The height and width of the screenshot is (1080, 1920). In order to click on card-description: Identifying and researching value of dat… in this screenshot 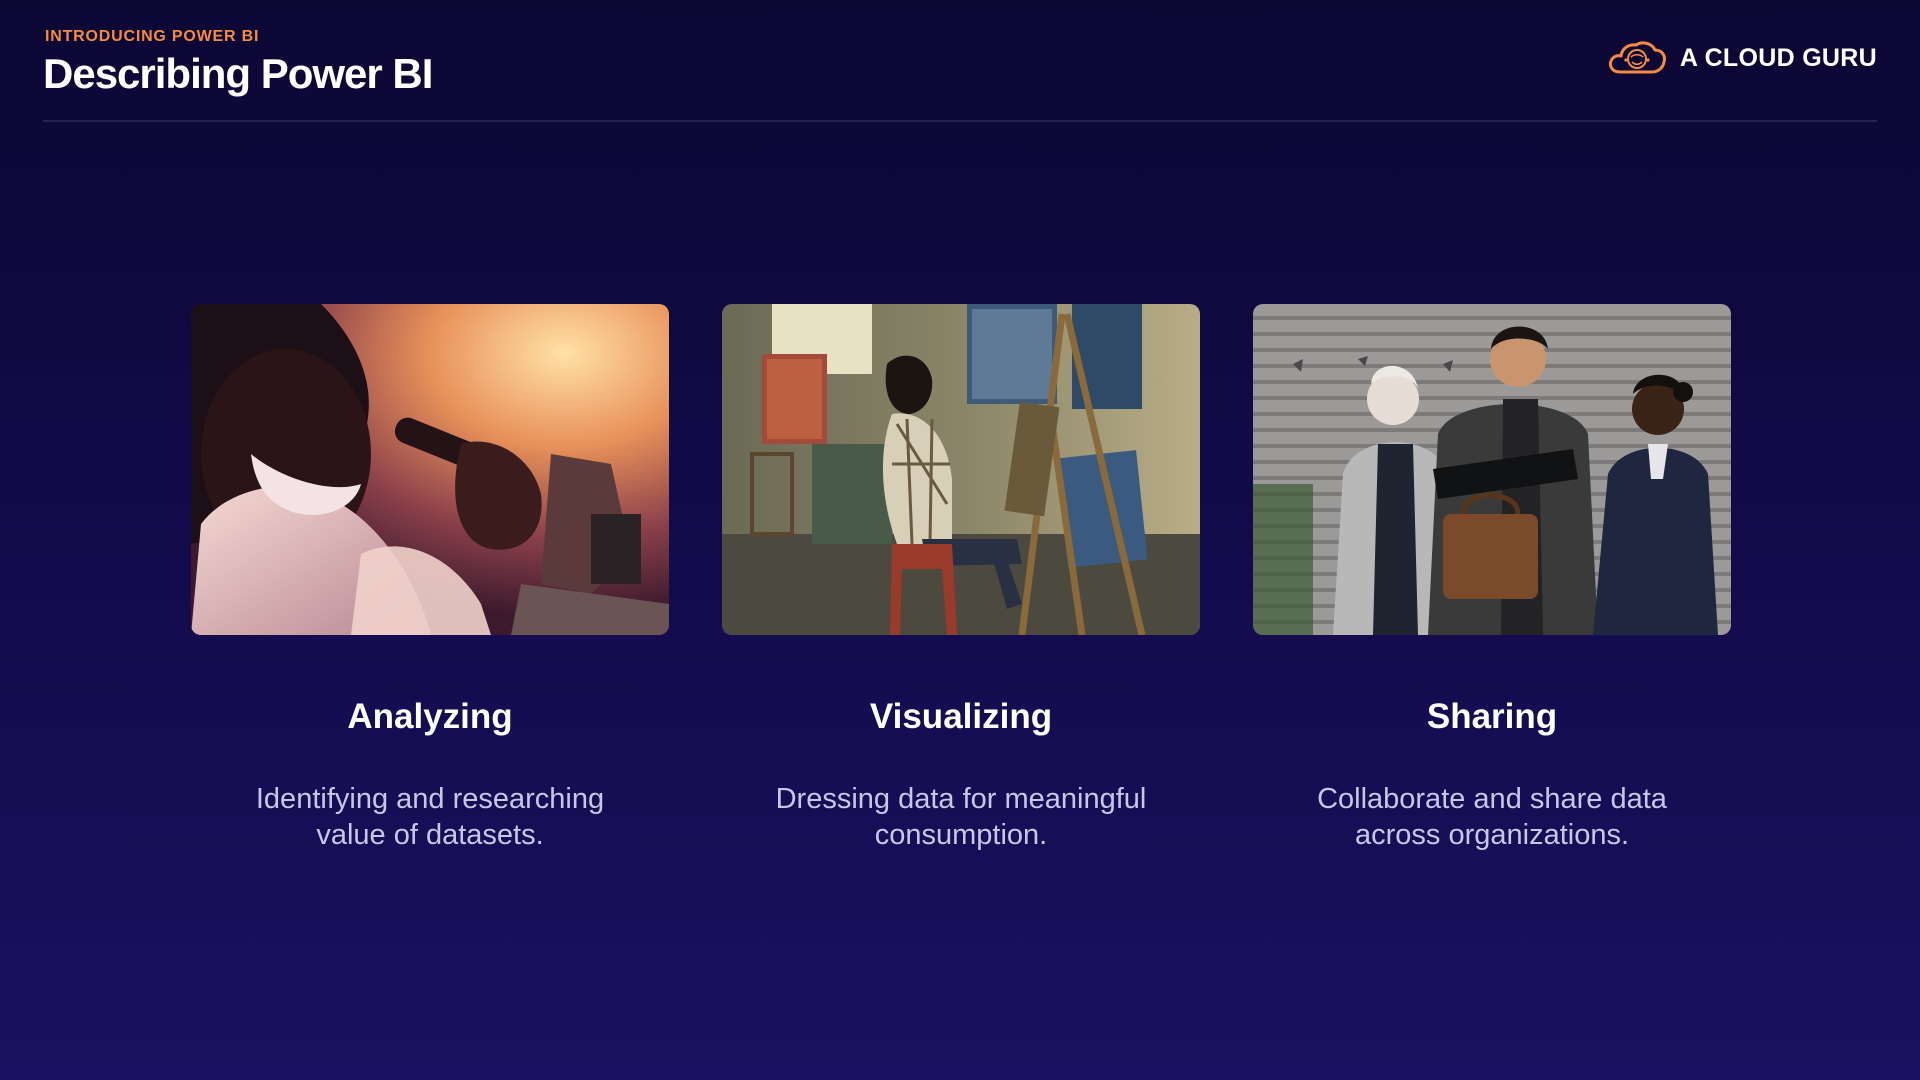, I will do `click(430, 817)`.